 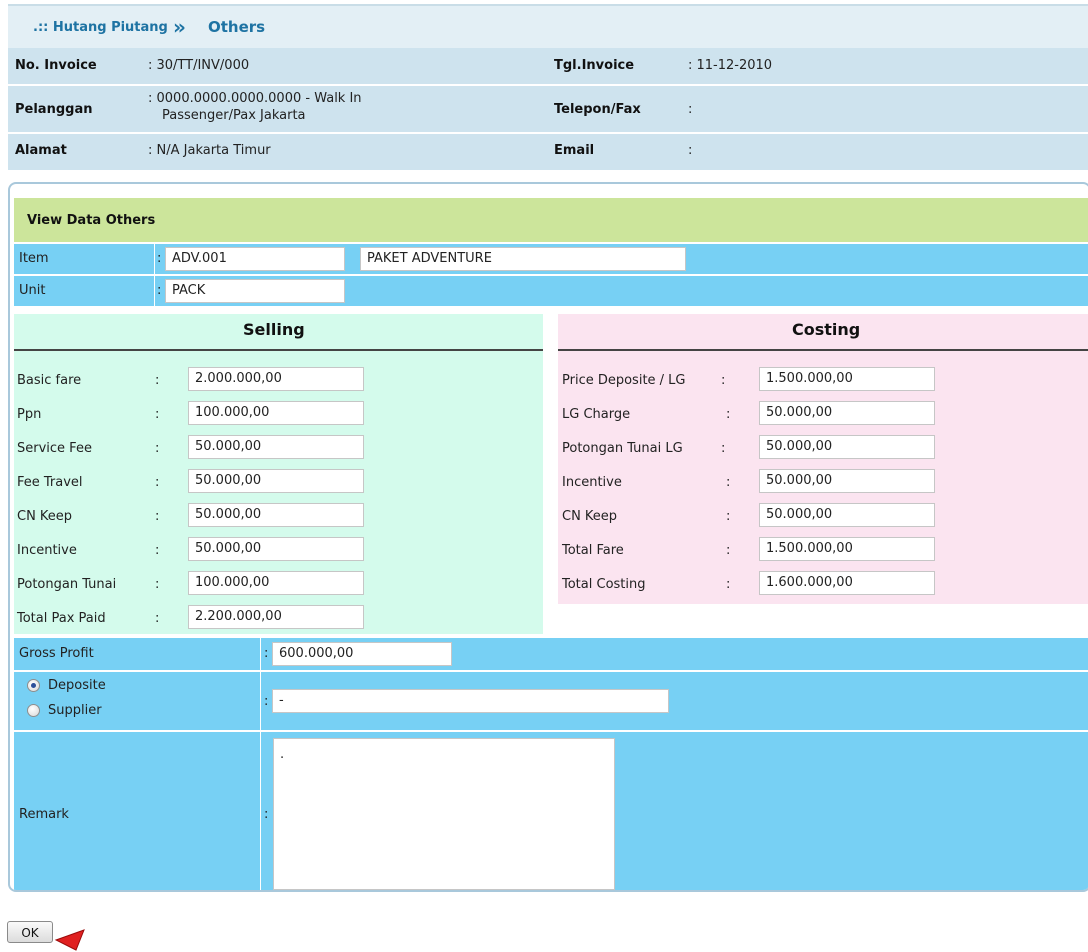 What do you see at coordinates (523, 259) in the screenshot?
I see `item-name-field: PAKET ADVENTURE` at bounding box center [523, 259].